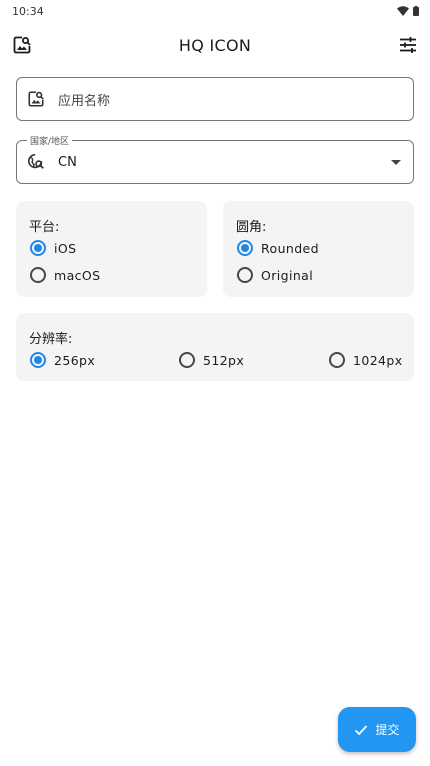  I want to click on corner-card: 圆角: Rounded Original, so click(318, 249).